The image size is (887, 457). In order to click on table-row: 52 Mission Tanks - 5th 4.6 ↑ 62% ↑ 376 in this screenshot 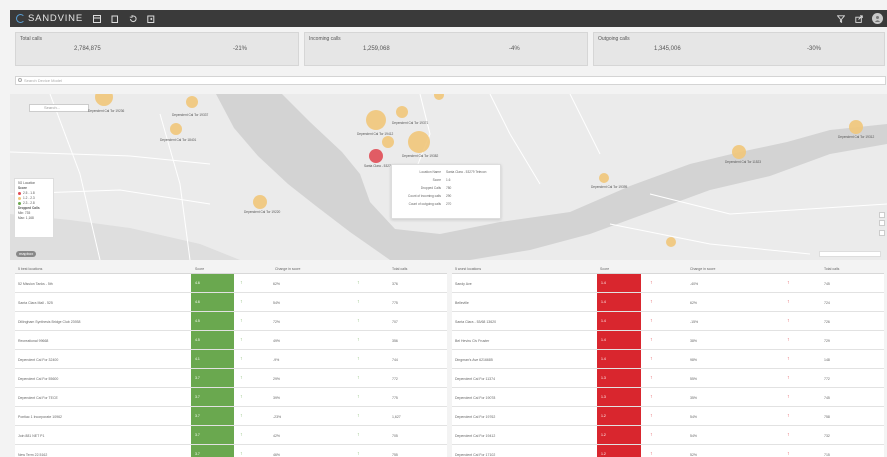, I will do `click(231, 283)`.